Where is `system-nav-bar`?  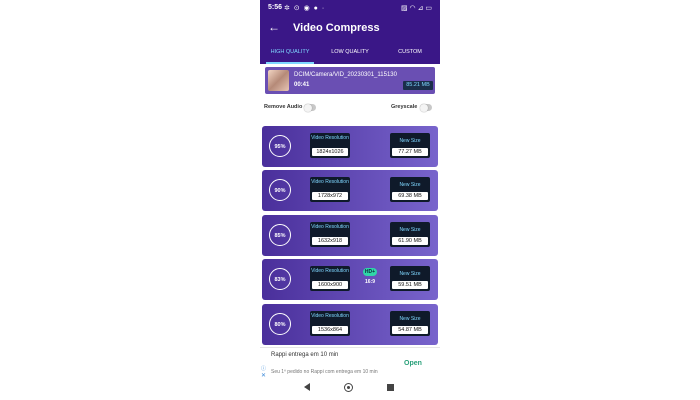
system-nav-bar is located at coordinates (350, 389).